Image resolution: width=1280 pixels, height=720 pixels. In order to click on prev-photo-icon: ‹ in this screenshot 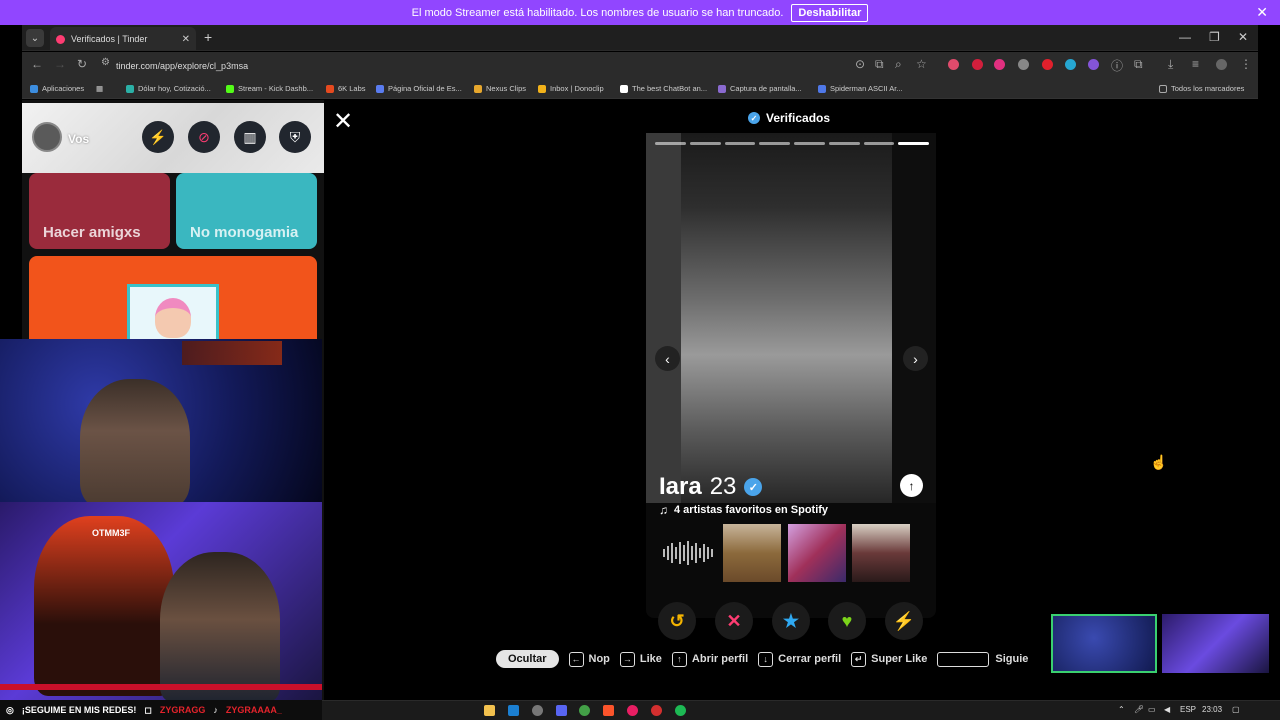, I will do `click(667, 358)`.